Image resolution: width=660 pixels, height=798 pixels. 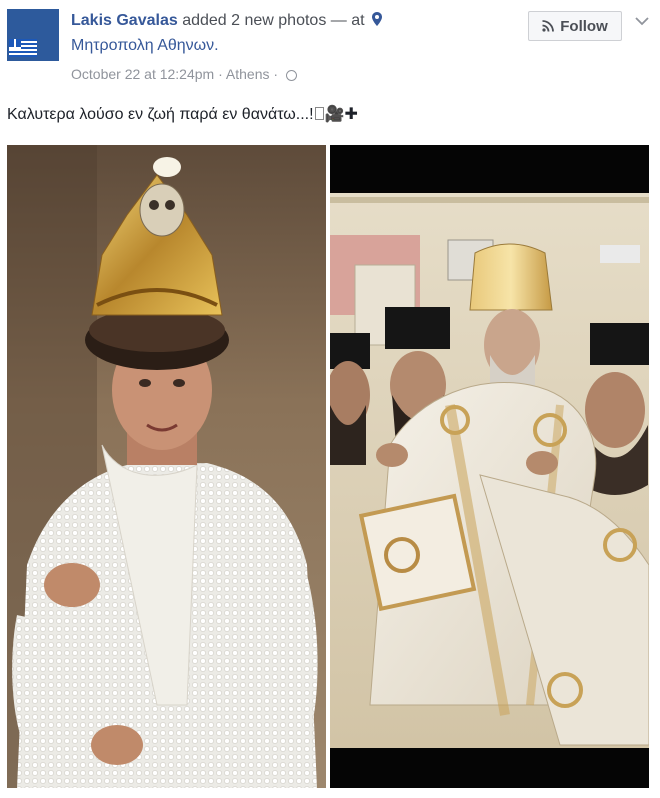 What do you see at coordinates (377, 19) in the screenshot?
I see `map-pin-icon` at bounding box center [377, 19].